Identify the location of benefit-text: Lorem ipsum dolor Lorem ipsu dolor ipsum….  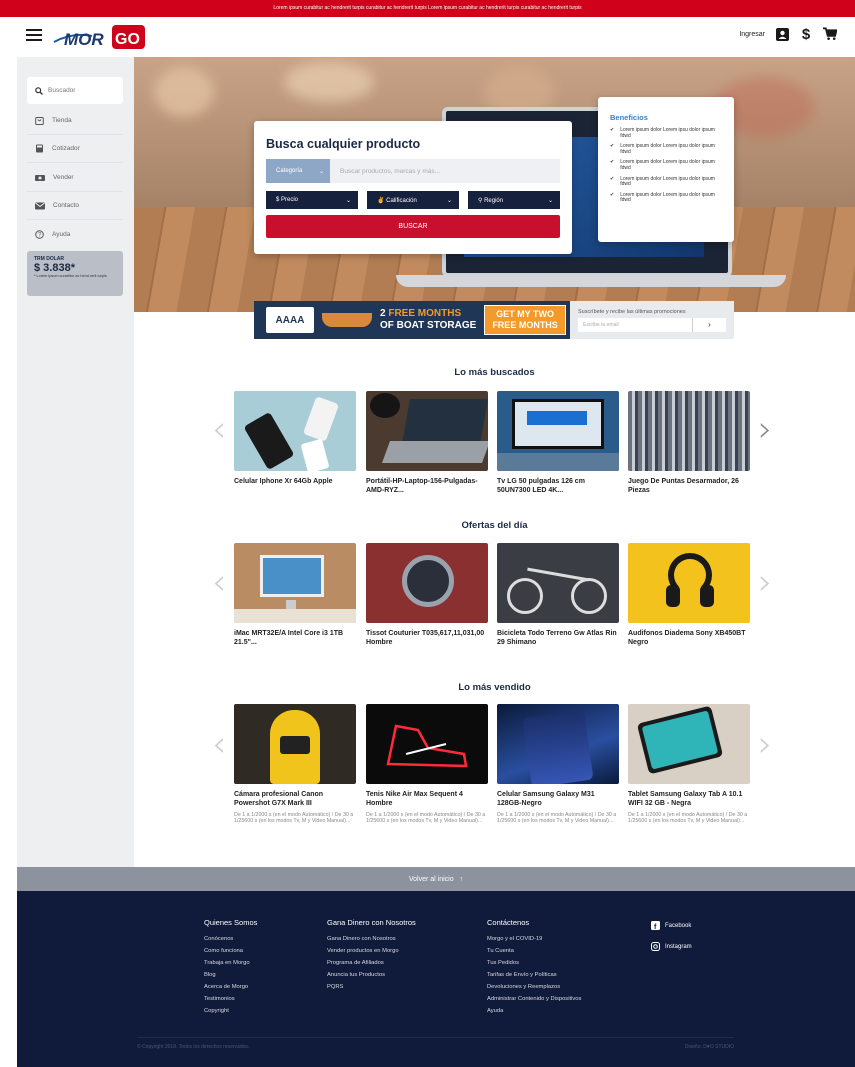
(667, 133).